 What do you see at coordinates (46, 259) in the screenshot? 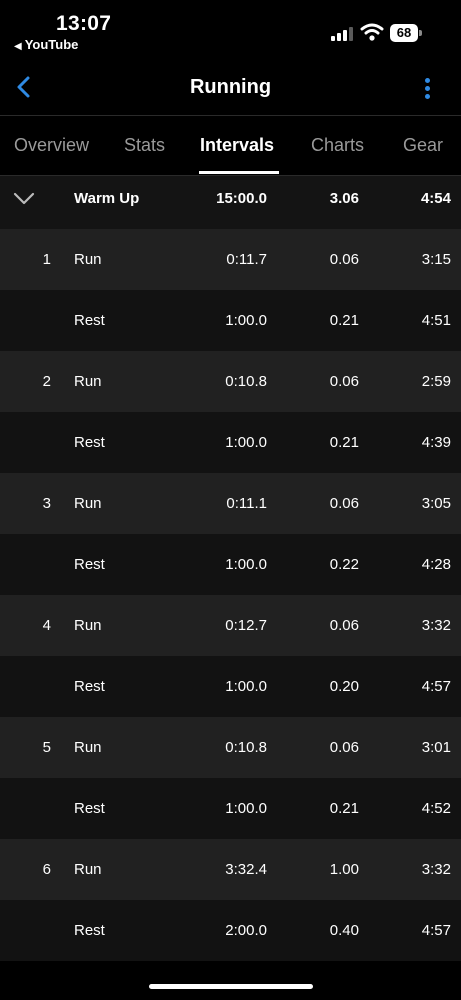
I see `interval-number: 1` at bounding box center [46, 259].